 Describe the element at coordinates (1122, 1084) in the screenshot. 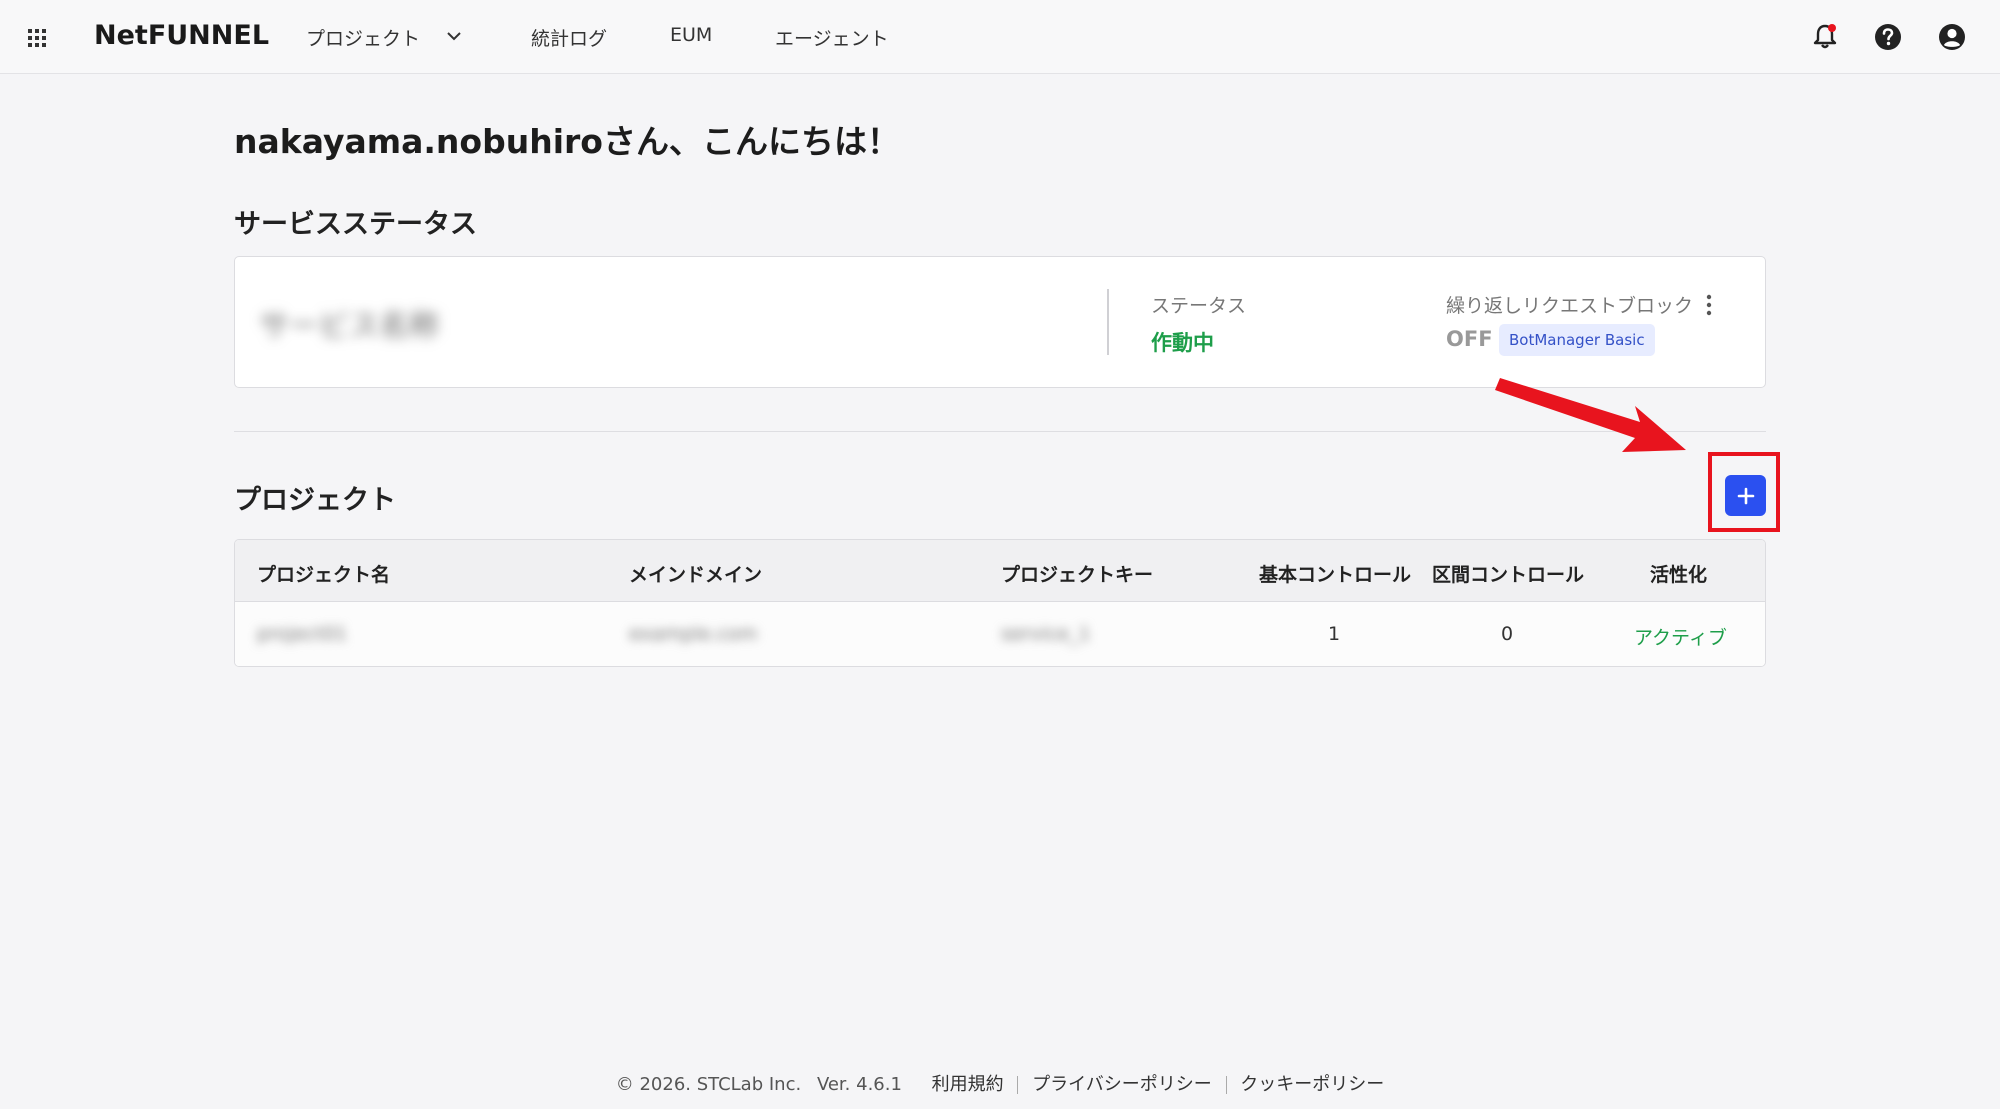

I see `privacy-policy-link: プライバシーポリシー` at that location.